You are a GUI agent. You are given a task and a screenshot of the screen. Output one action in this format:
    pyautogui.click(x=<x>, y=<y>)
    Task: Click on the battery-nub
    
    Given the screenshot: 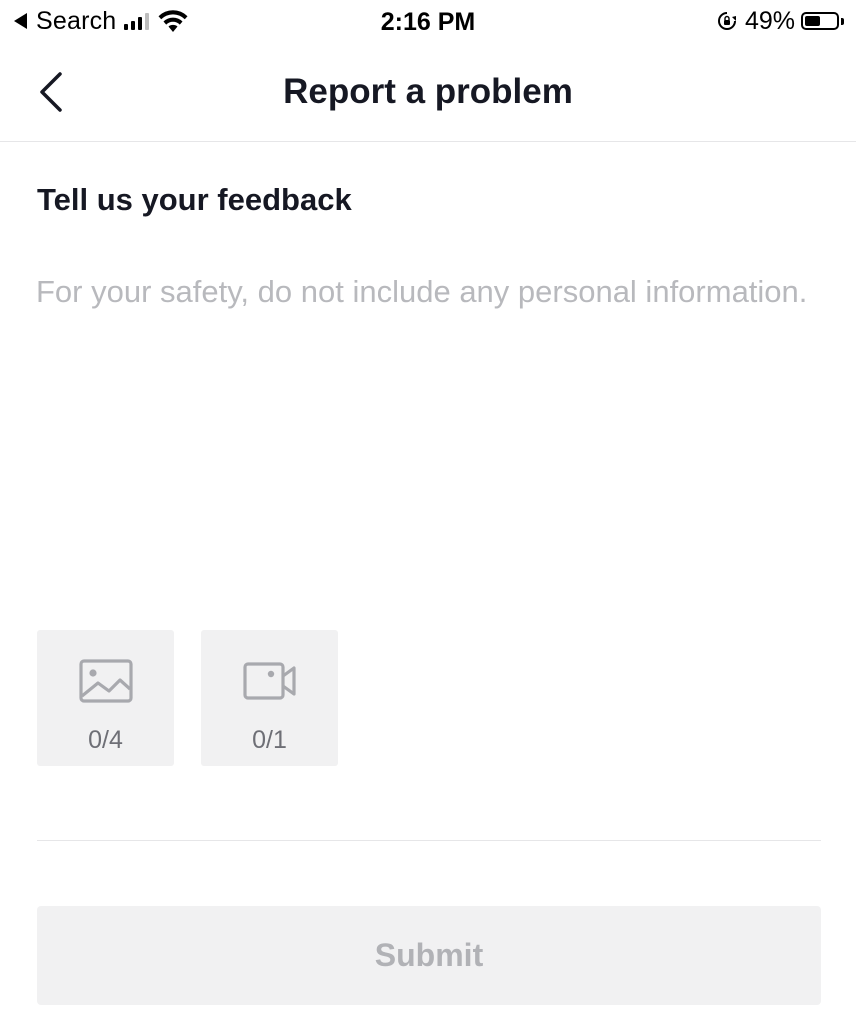 What is the action you would take?
    pyautogui.click(x=842, y=21)
    